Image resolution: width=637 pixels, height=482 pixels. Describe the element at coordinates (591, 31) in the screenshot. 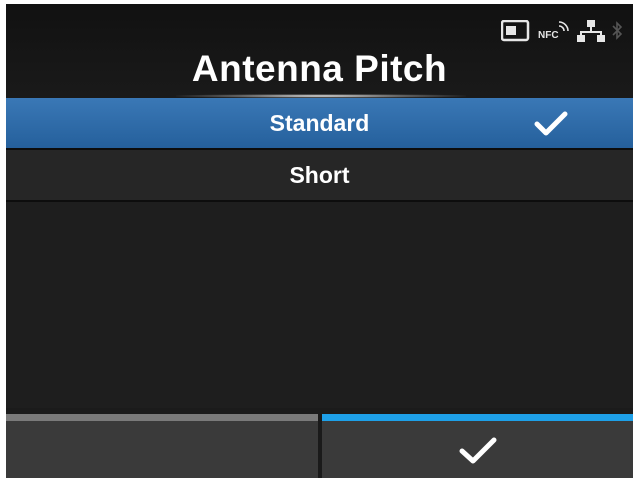

I see `network-icon` at that location.